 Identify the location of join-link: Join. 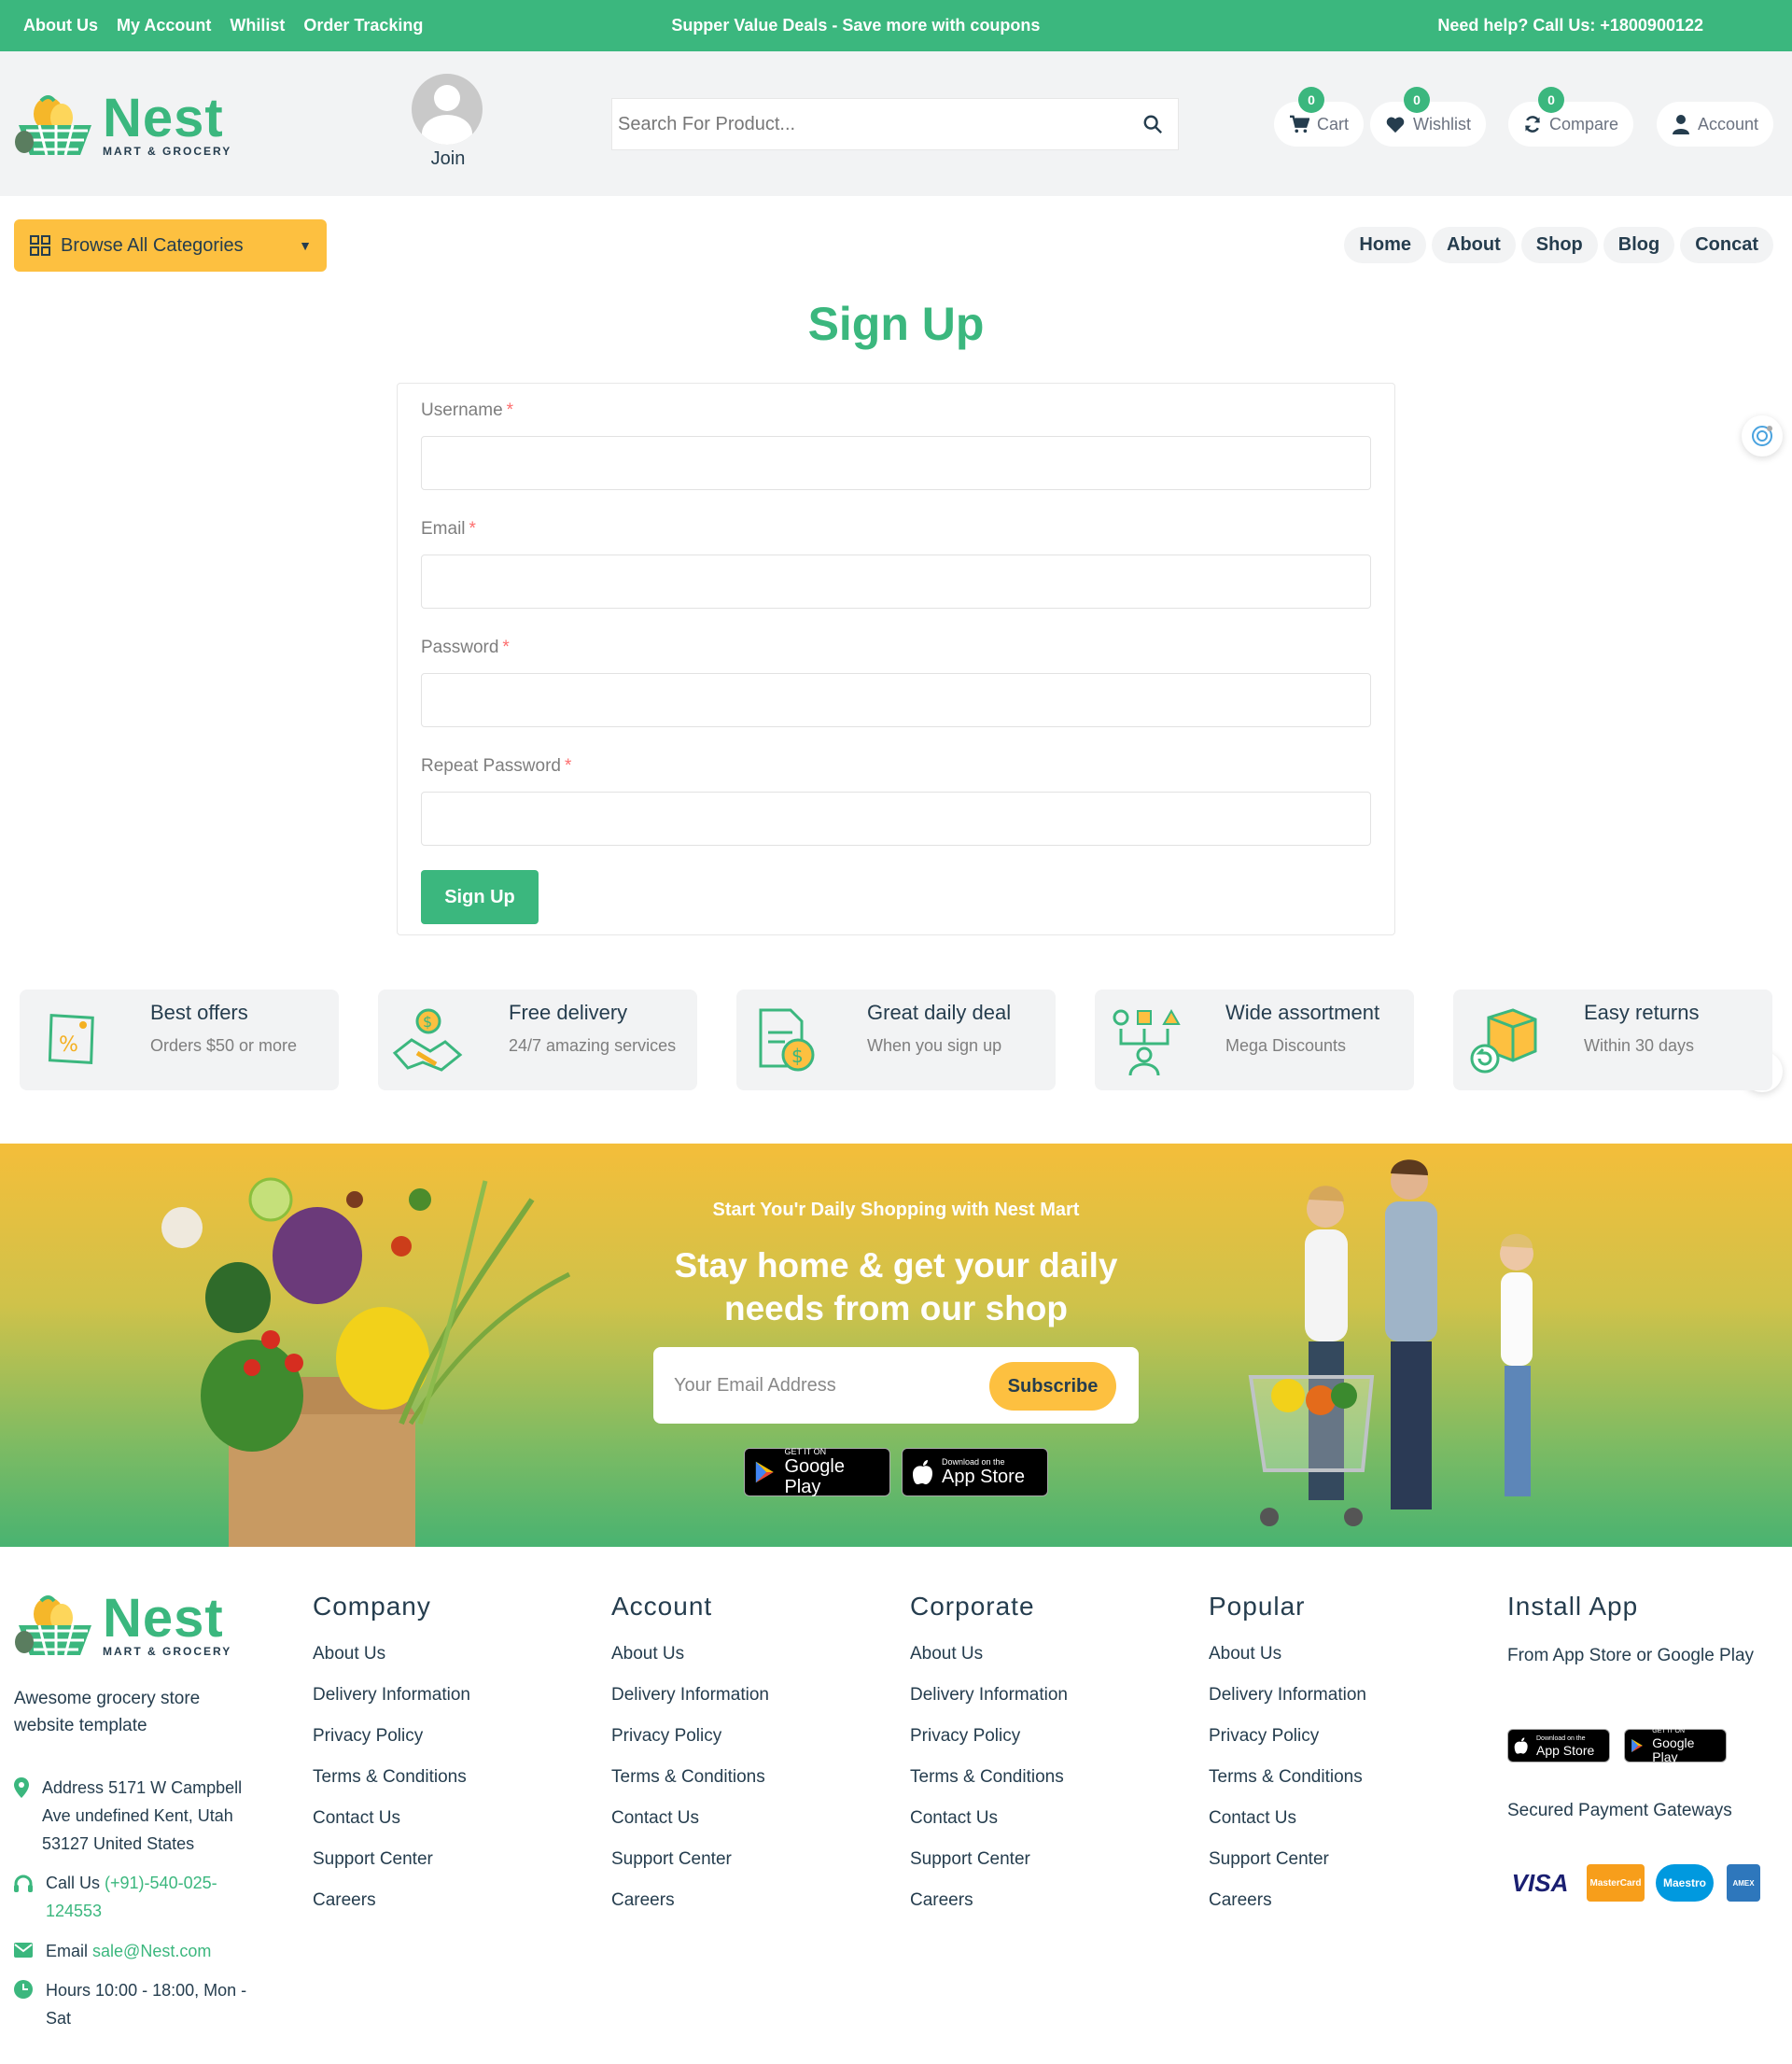
(448, 122).